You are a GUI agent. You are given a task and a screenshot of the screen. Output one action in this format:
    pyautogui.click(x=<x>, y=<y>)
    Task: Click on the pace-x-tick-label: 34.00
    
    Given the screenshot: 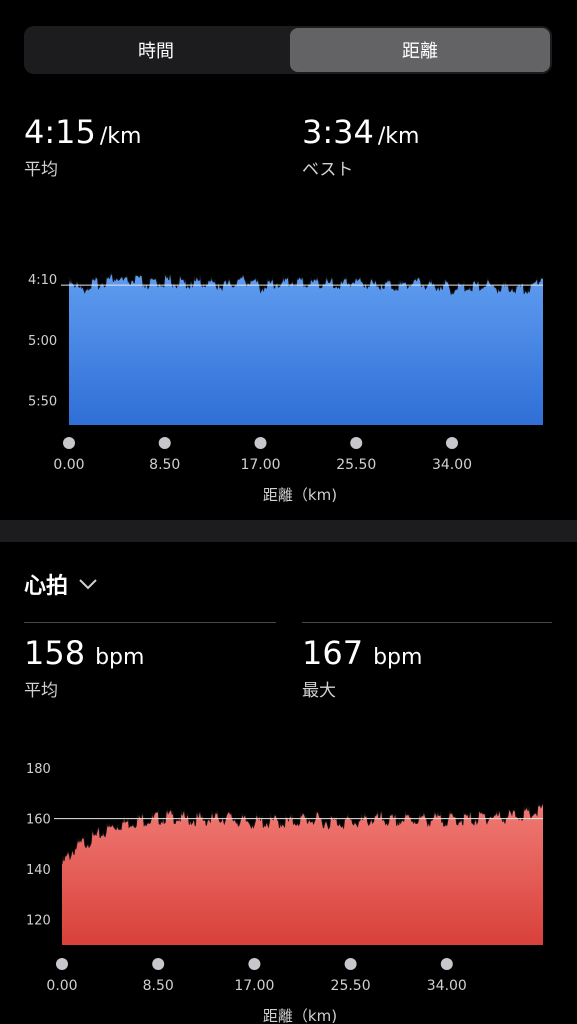 What is the action you would take?
    pyautogui.click(x=452, y=465)
    